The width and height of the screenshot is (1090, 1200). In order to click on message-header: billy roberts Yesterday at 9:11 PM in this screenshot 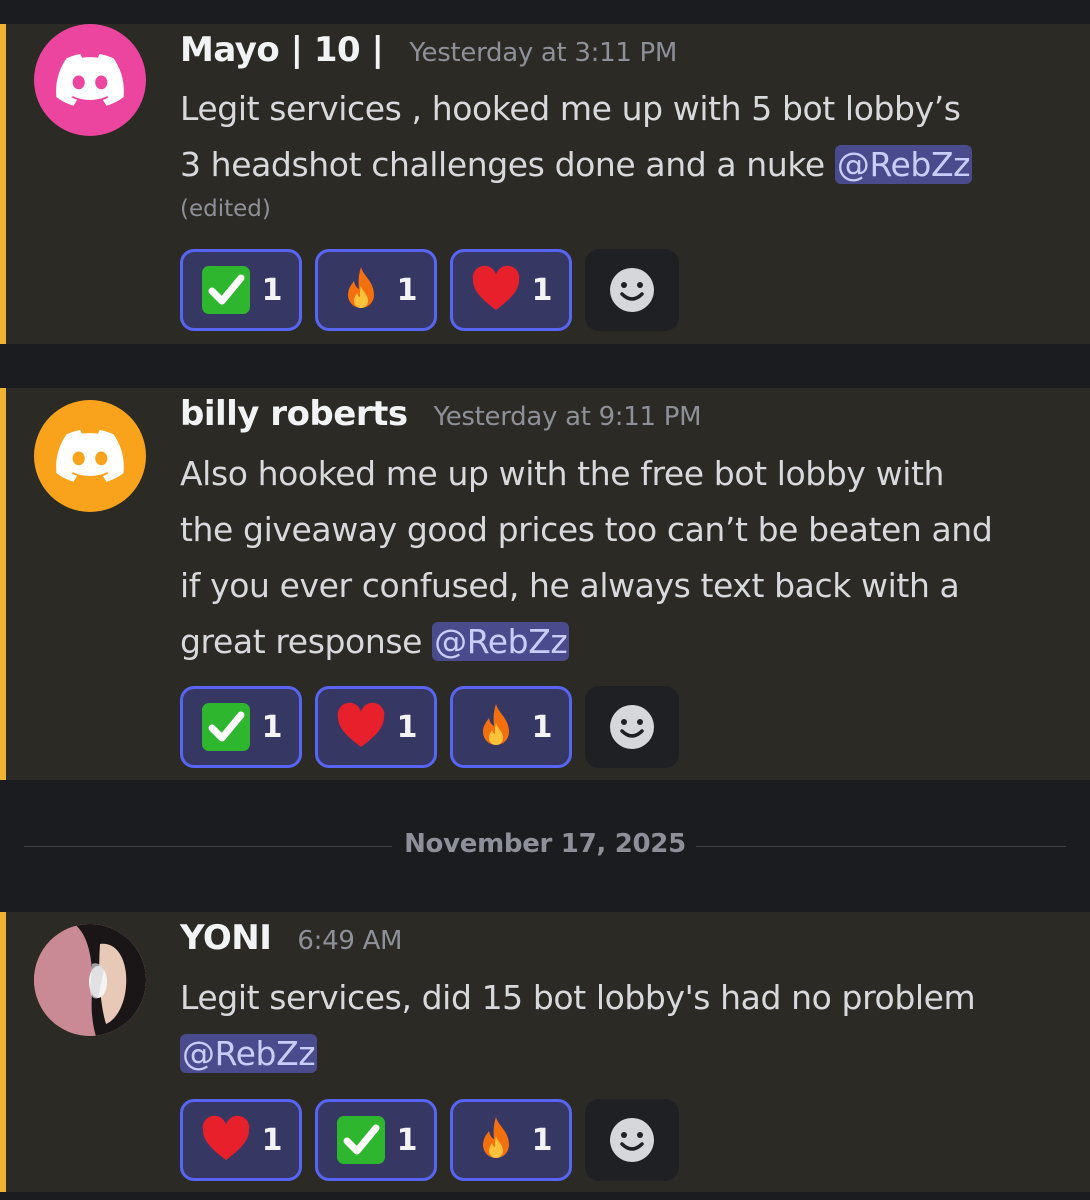, I will do `click(441, 414)`.